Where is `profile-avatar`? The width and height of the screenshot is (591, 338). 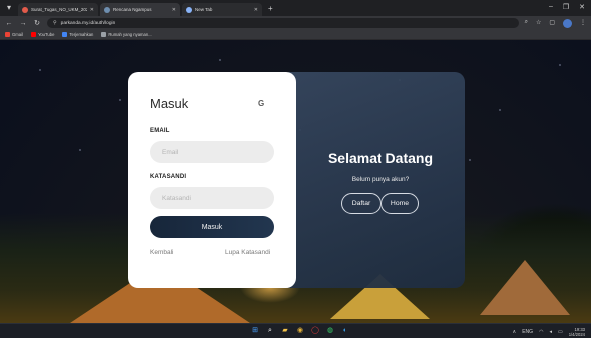 profile-avatar is located at coordinates (567, 23).